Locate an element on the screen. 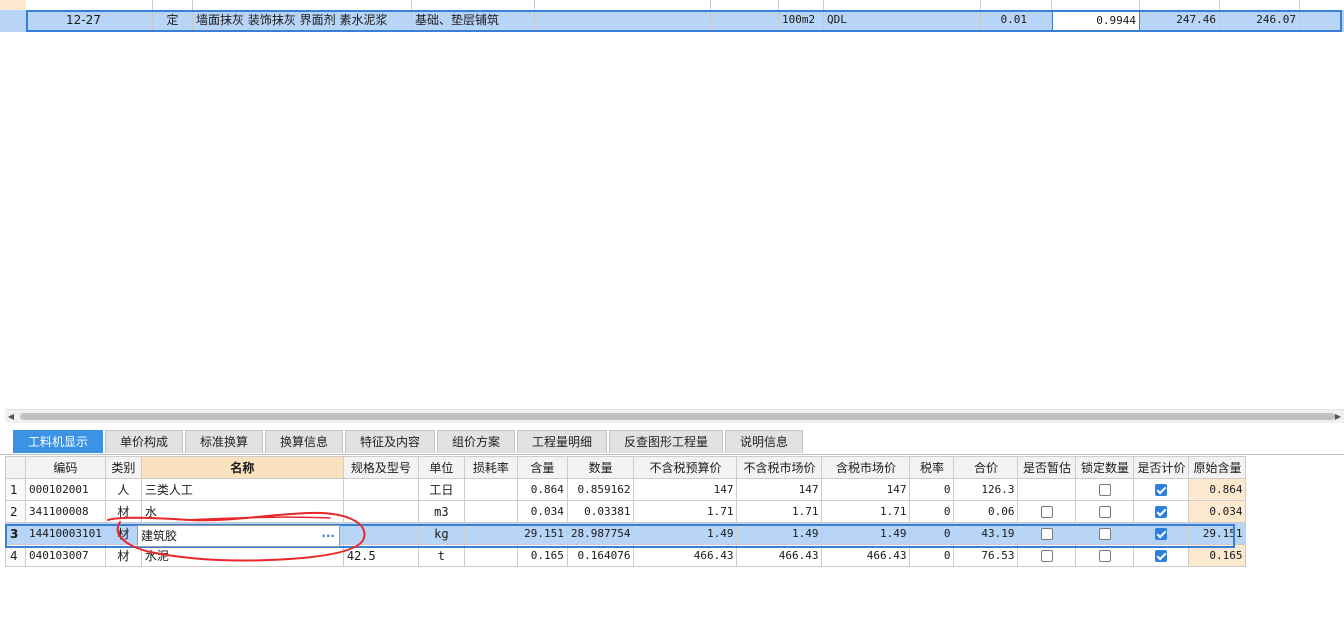 This screenshot has height=621, width=1344. horizontal-scrollbar: ◀ ▶ is located at coordinates (674, 416).